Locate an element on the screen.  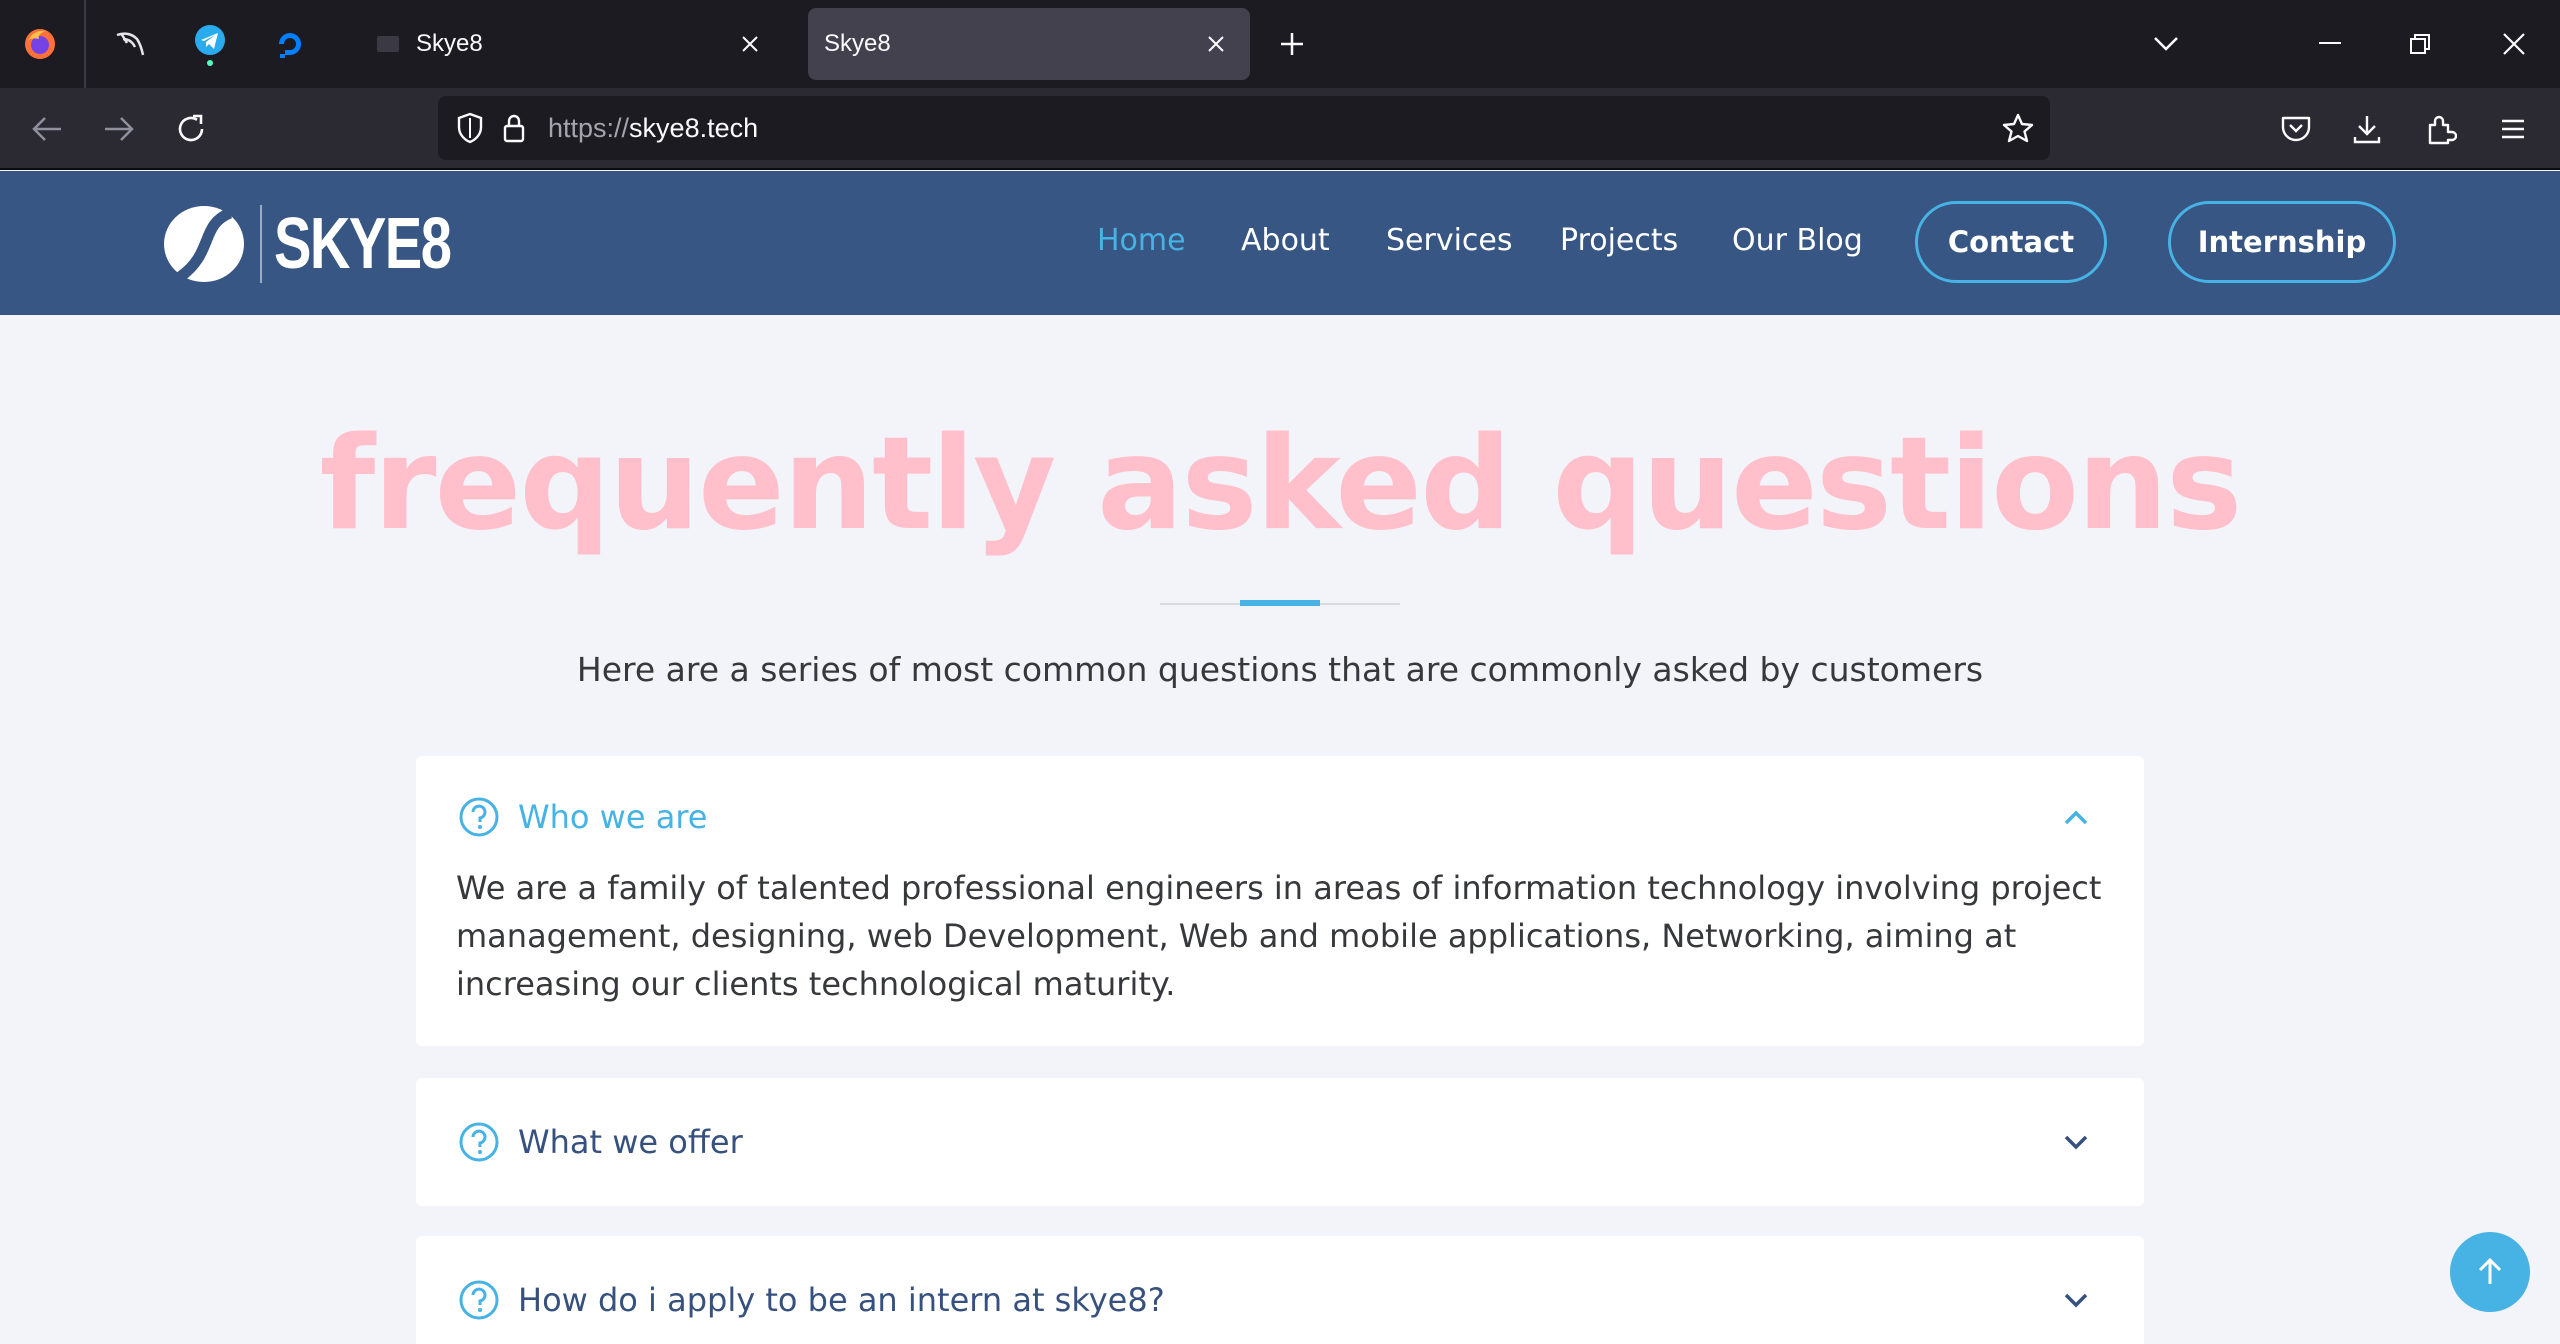
forward-icon is located at coordinates (119, 129).